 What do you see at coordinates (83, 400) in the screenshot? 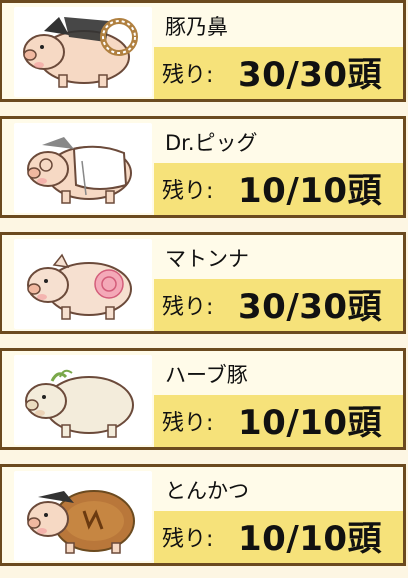
I see `herb-pig-icon` at bounding box center [83, 400].